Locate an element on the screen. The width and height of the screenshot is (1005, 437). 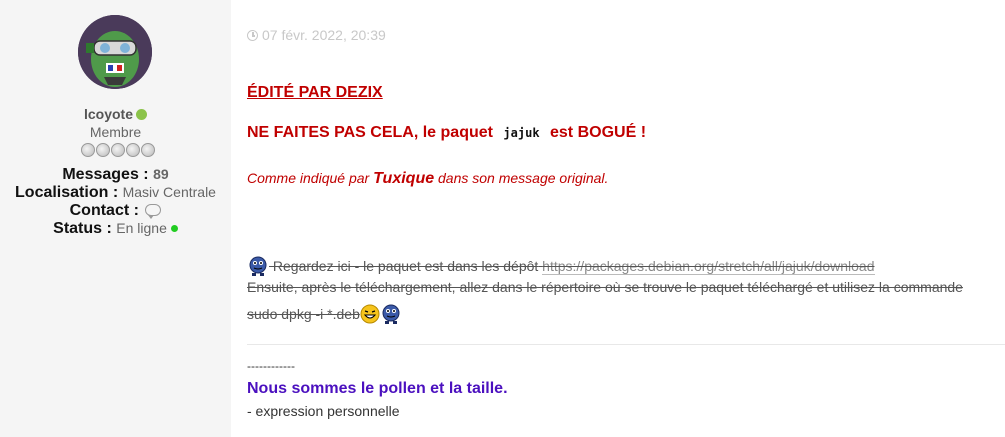
warning-after: est BOGUÉ ! is located at coordinates (598, 132).